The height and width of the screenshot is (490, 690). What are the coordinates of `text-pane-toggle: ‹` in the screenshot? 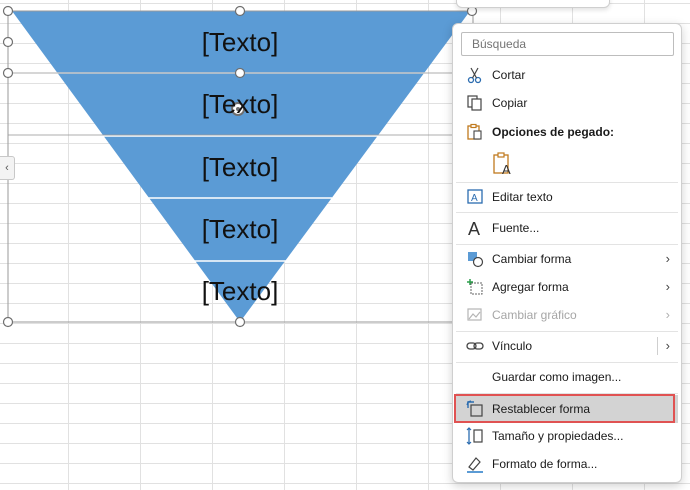 It's located at (7, 168).